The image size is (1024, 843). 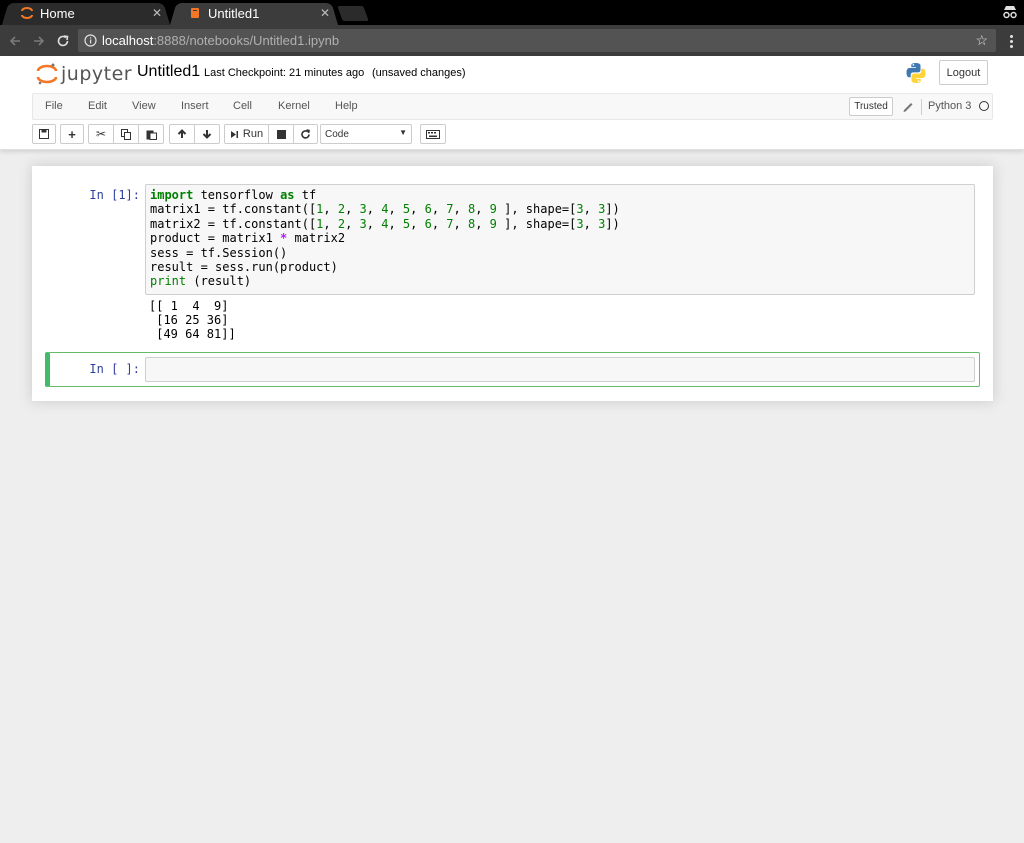 What do you see at coordinates (189, 320) in the screenshot?
I see `output-line: [16 25 36]` at bounding box center [189, 320].